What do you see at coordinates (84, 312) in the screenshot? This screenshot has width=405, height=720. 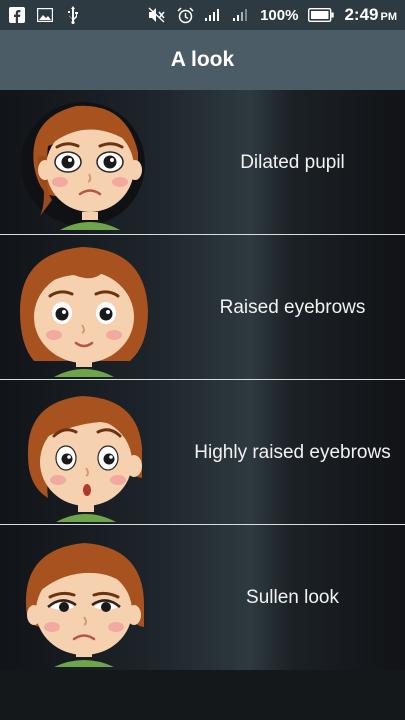 I see `girl-raised-eyebrows-avatar` at bounding box center [84, 312].